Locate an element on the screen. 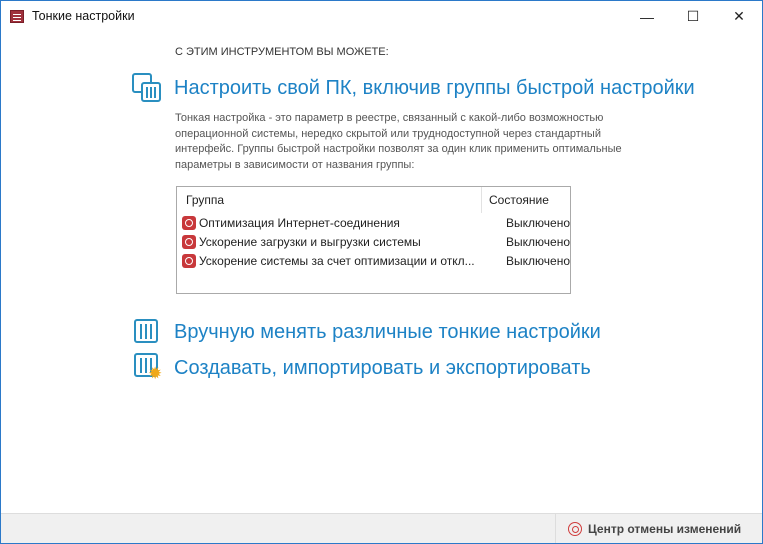 The image size is (763, 544). undo-center-icon is located at coordinates (575, 528).